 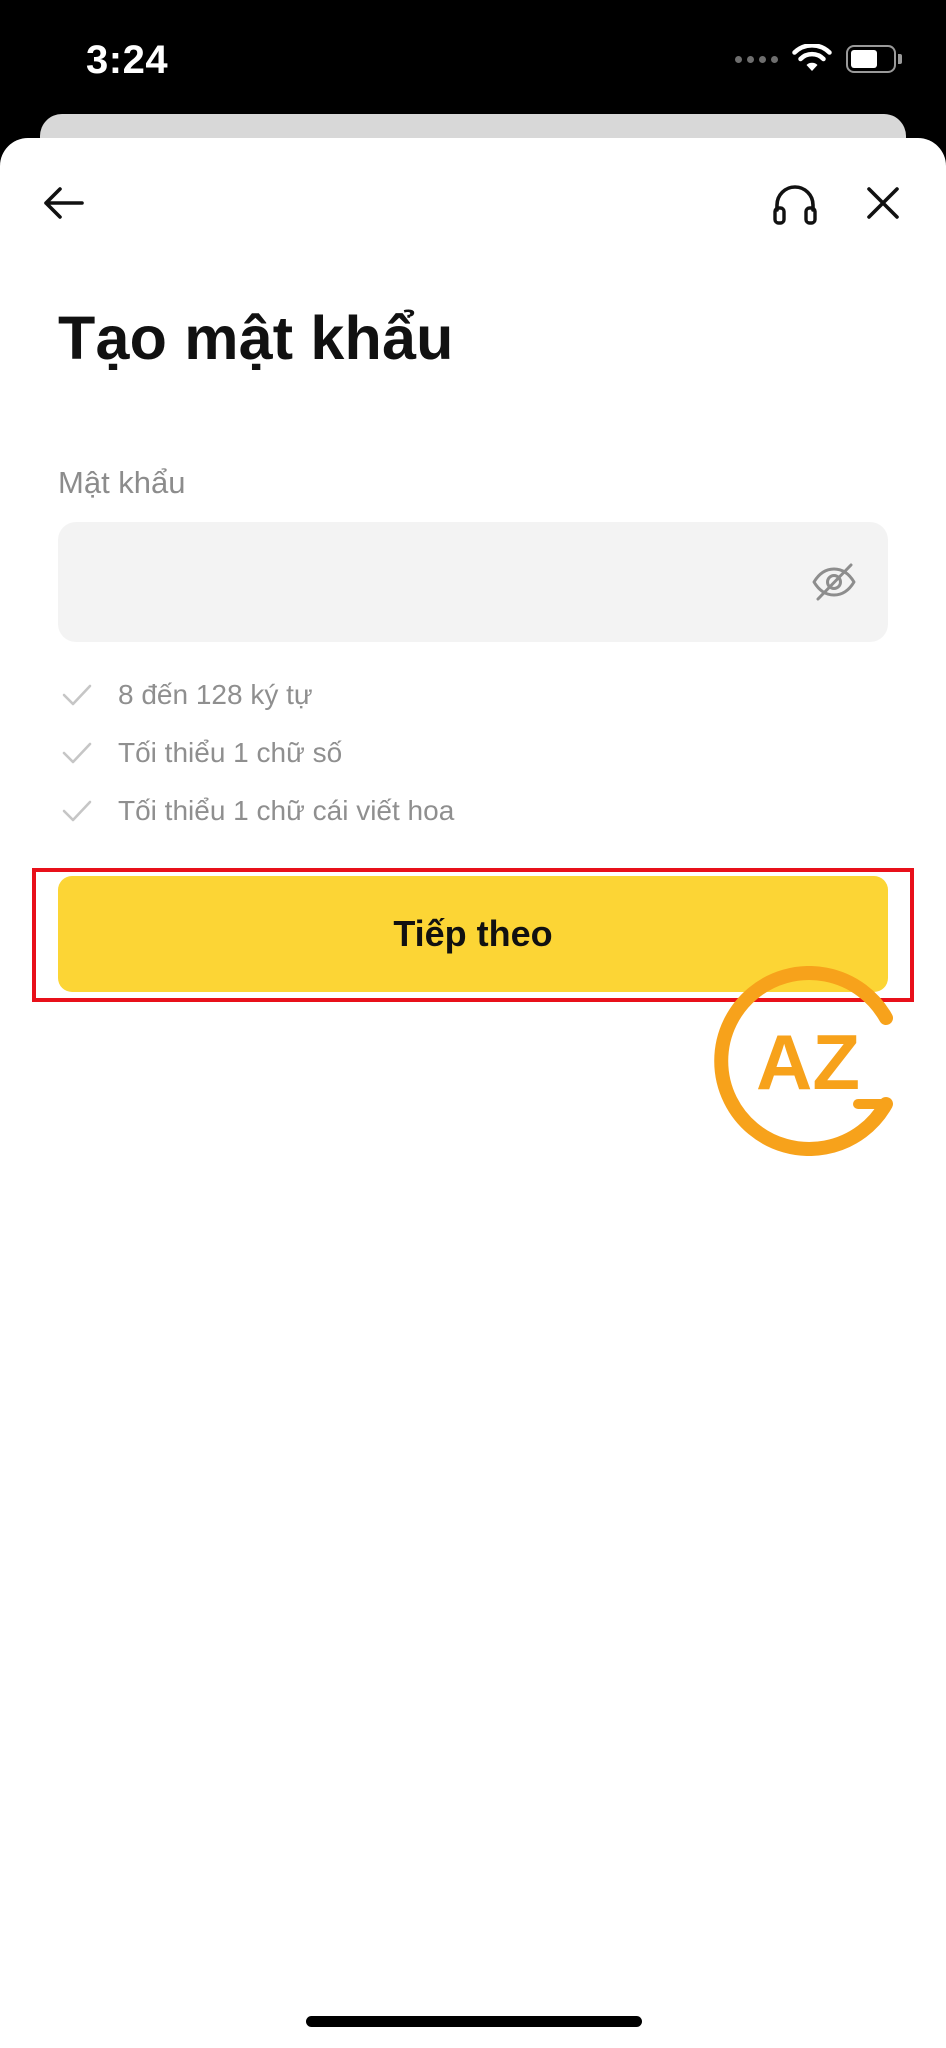 What do you see at coordinates (473, 65) in the screenshot?
I see `status-bar: 3:24` at bounding box center [473, 65].